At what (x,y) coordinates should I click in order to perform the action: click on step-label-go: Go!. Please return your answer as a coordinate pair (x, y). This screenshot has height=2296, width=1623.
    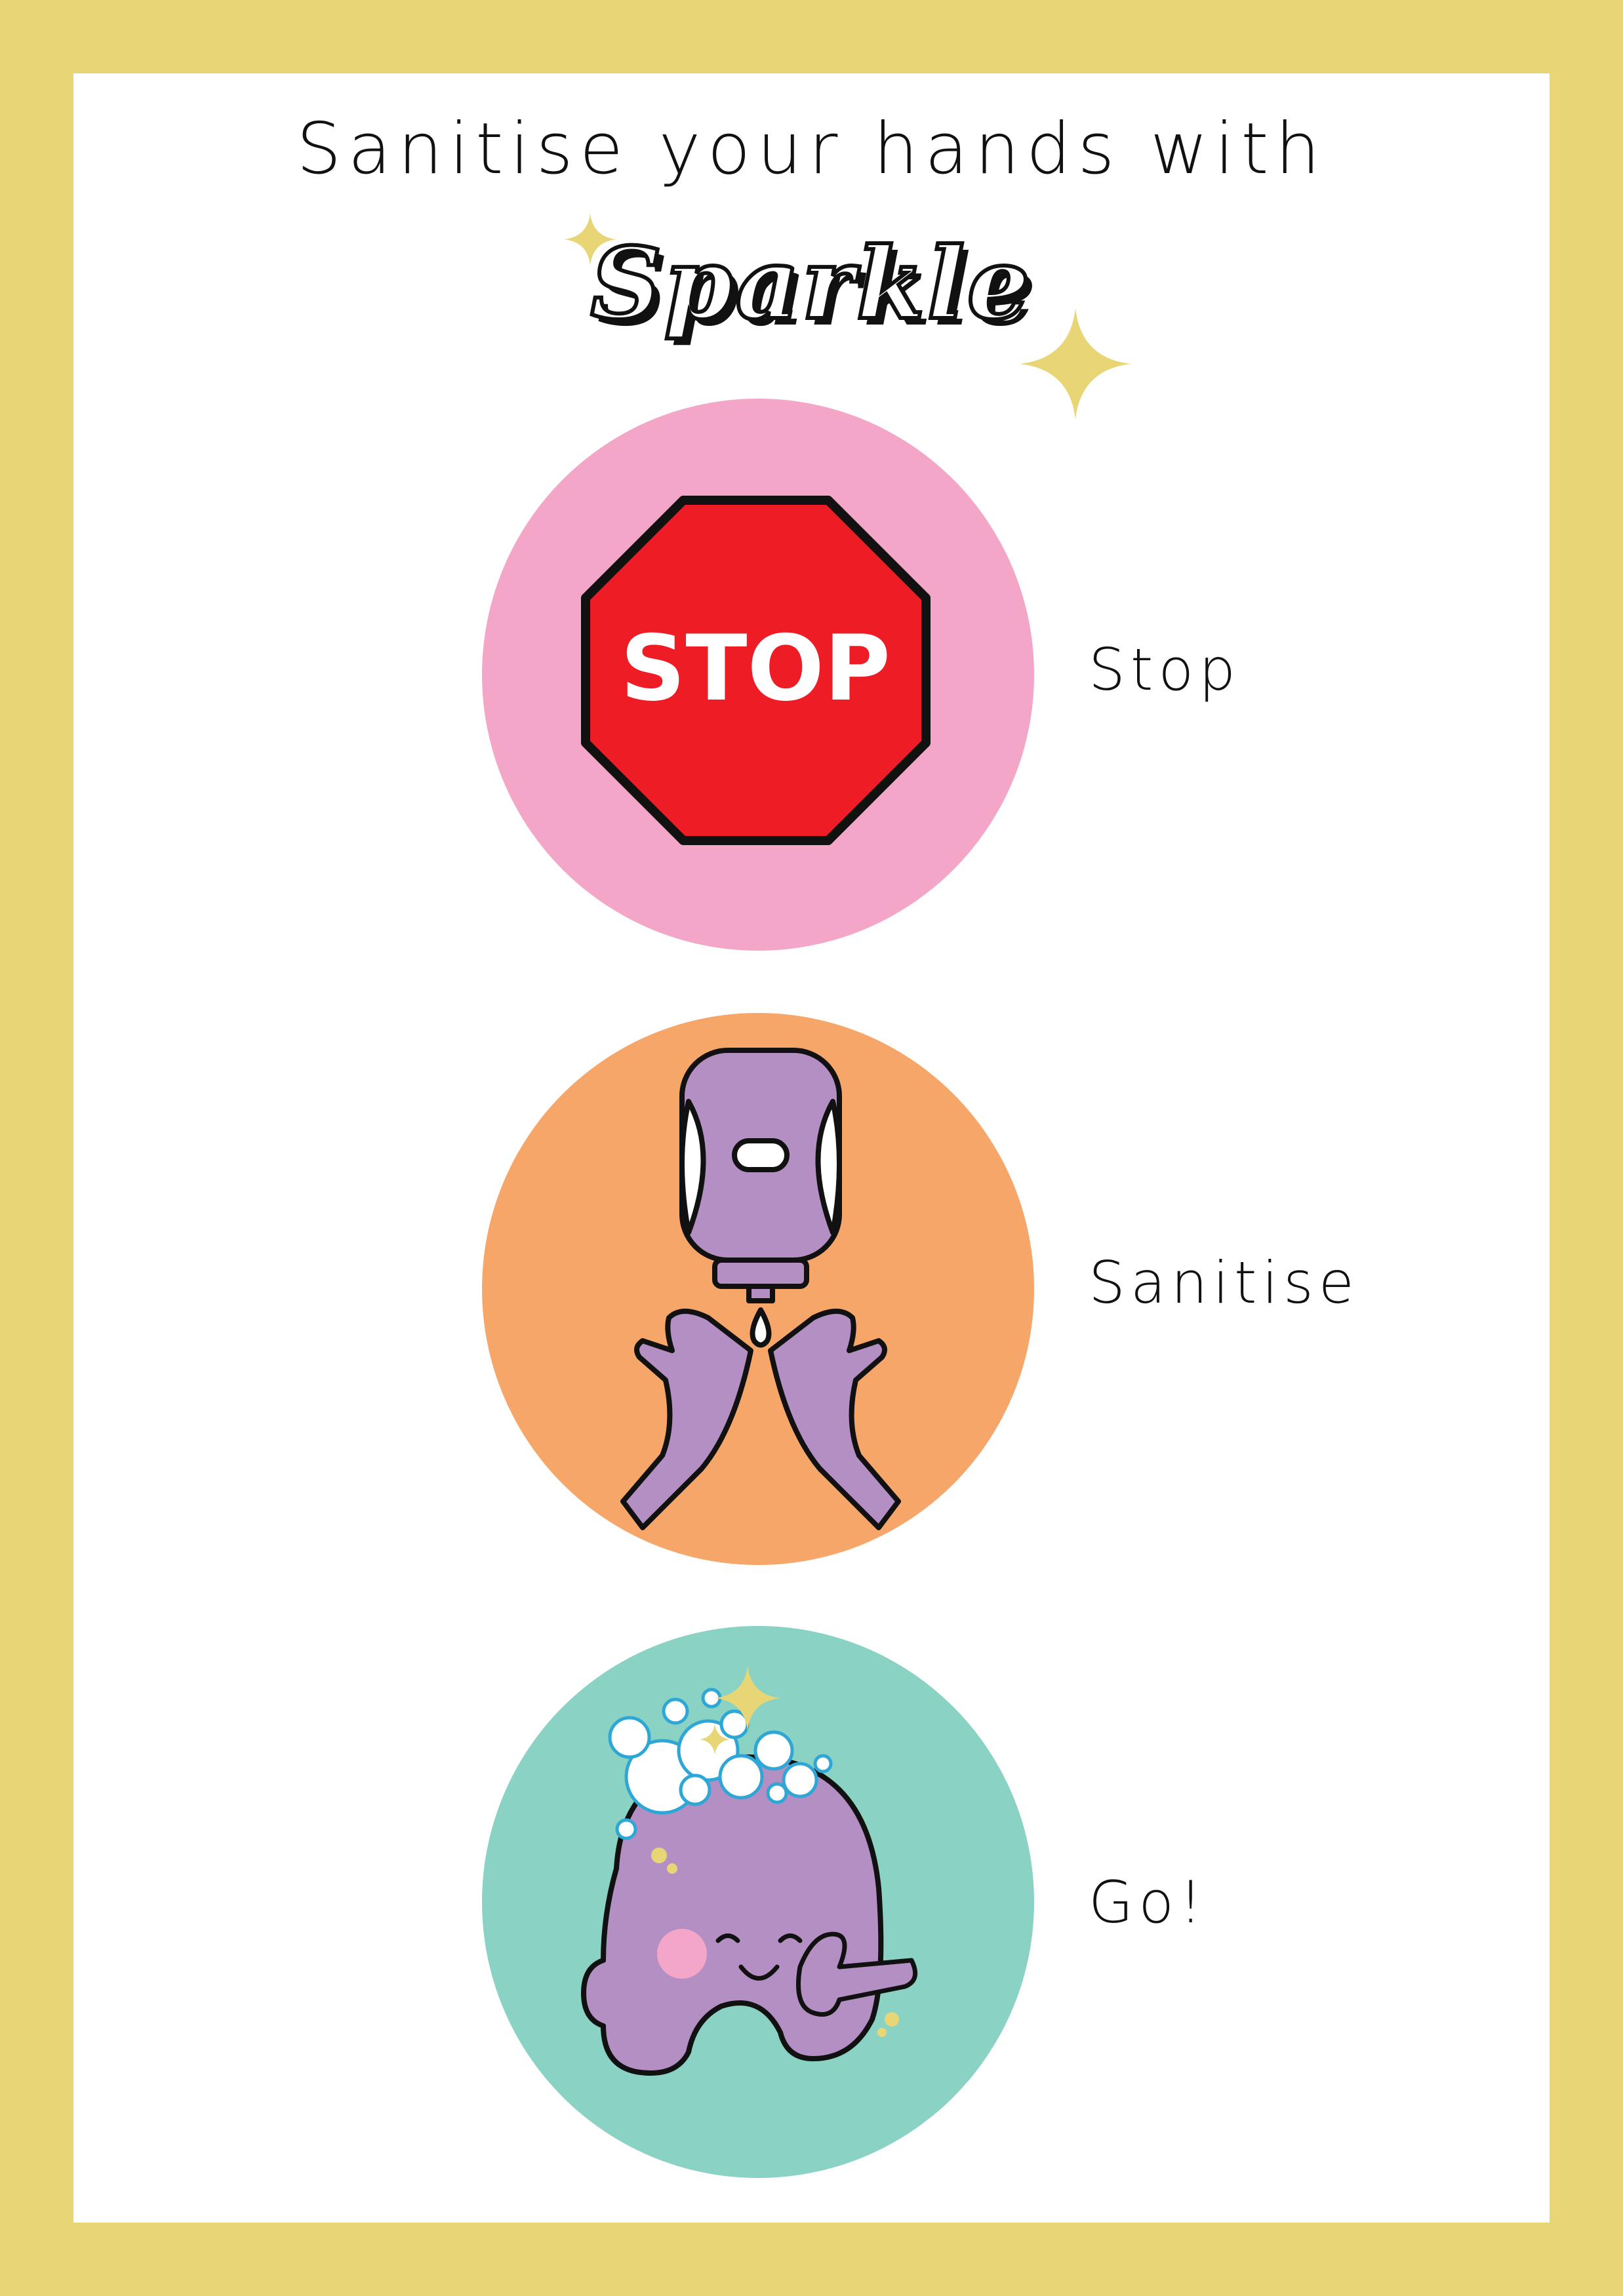
    Looking at the image, I should click on (1148, 1902).